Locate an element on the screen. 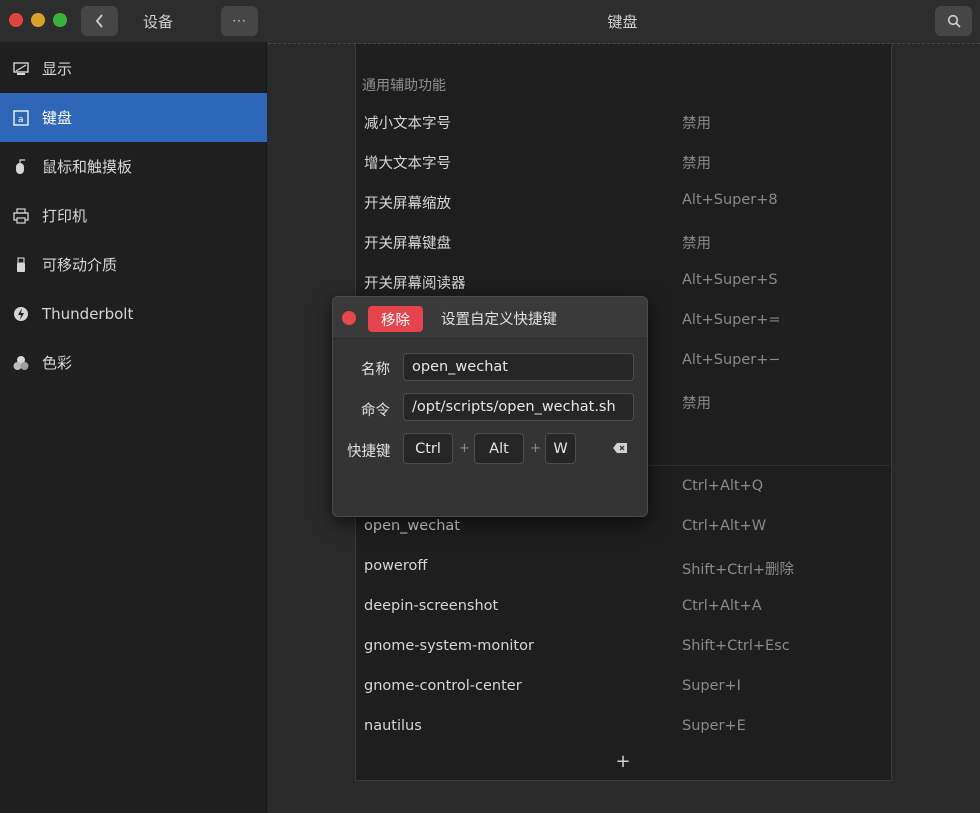 The width and height of the screenshot is (980, 813). shortcut-key: Ctrl+Alt+A is located at coordinates (722, 606).